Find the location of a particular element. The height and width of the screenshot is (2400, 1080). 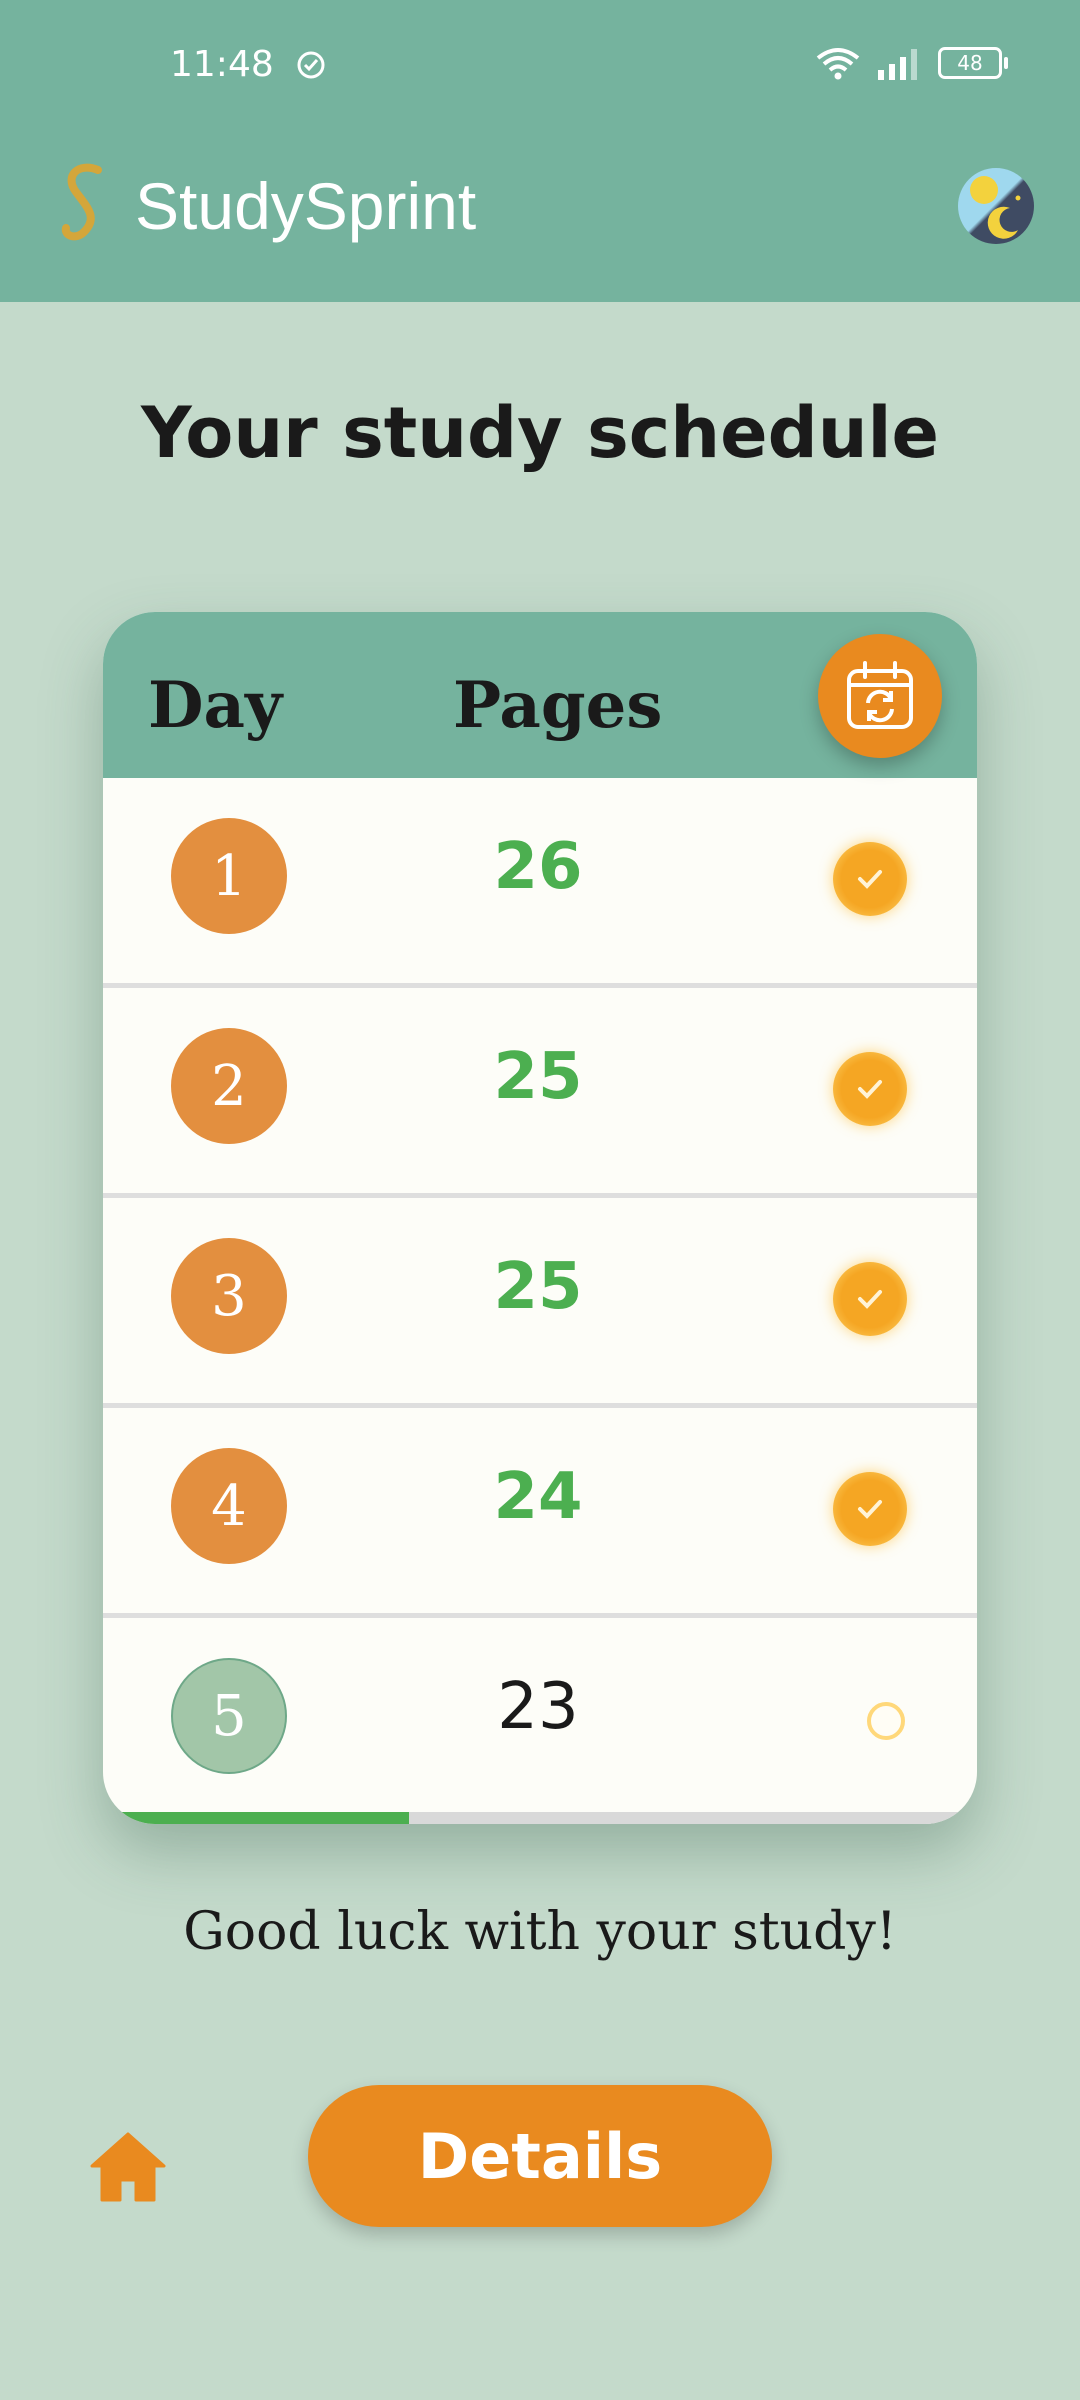

calendar-refresh-icon is located at coordinates (880, 695).